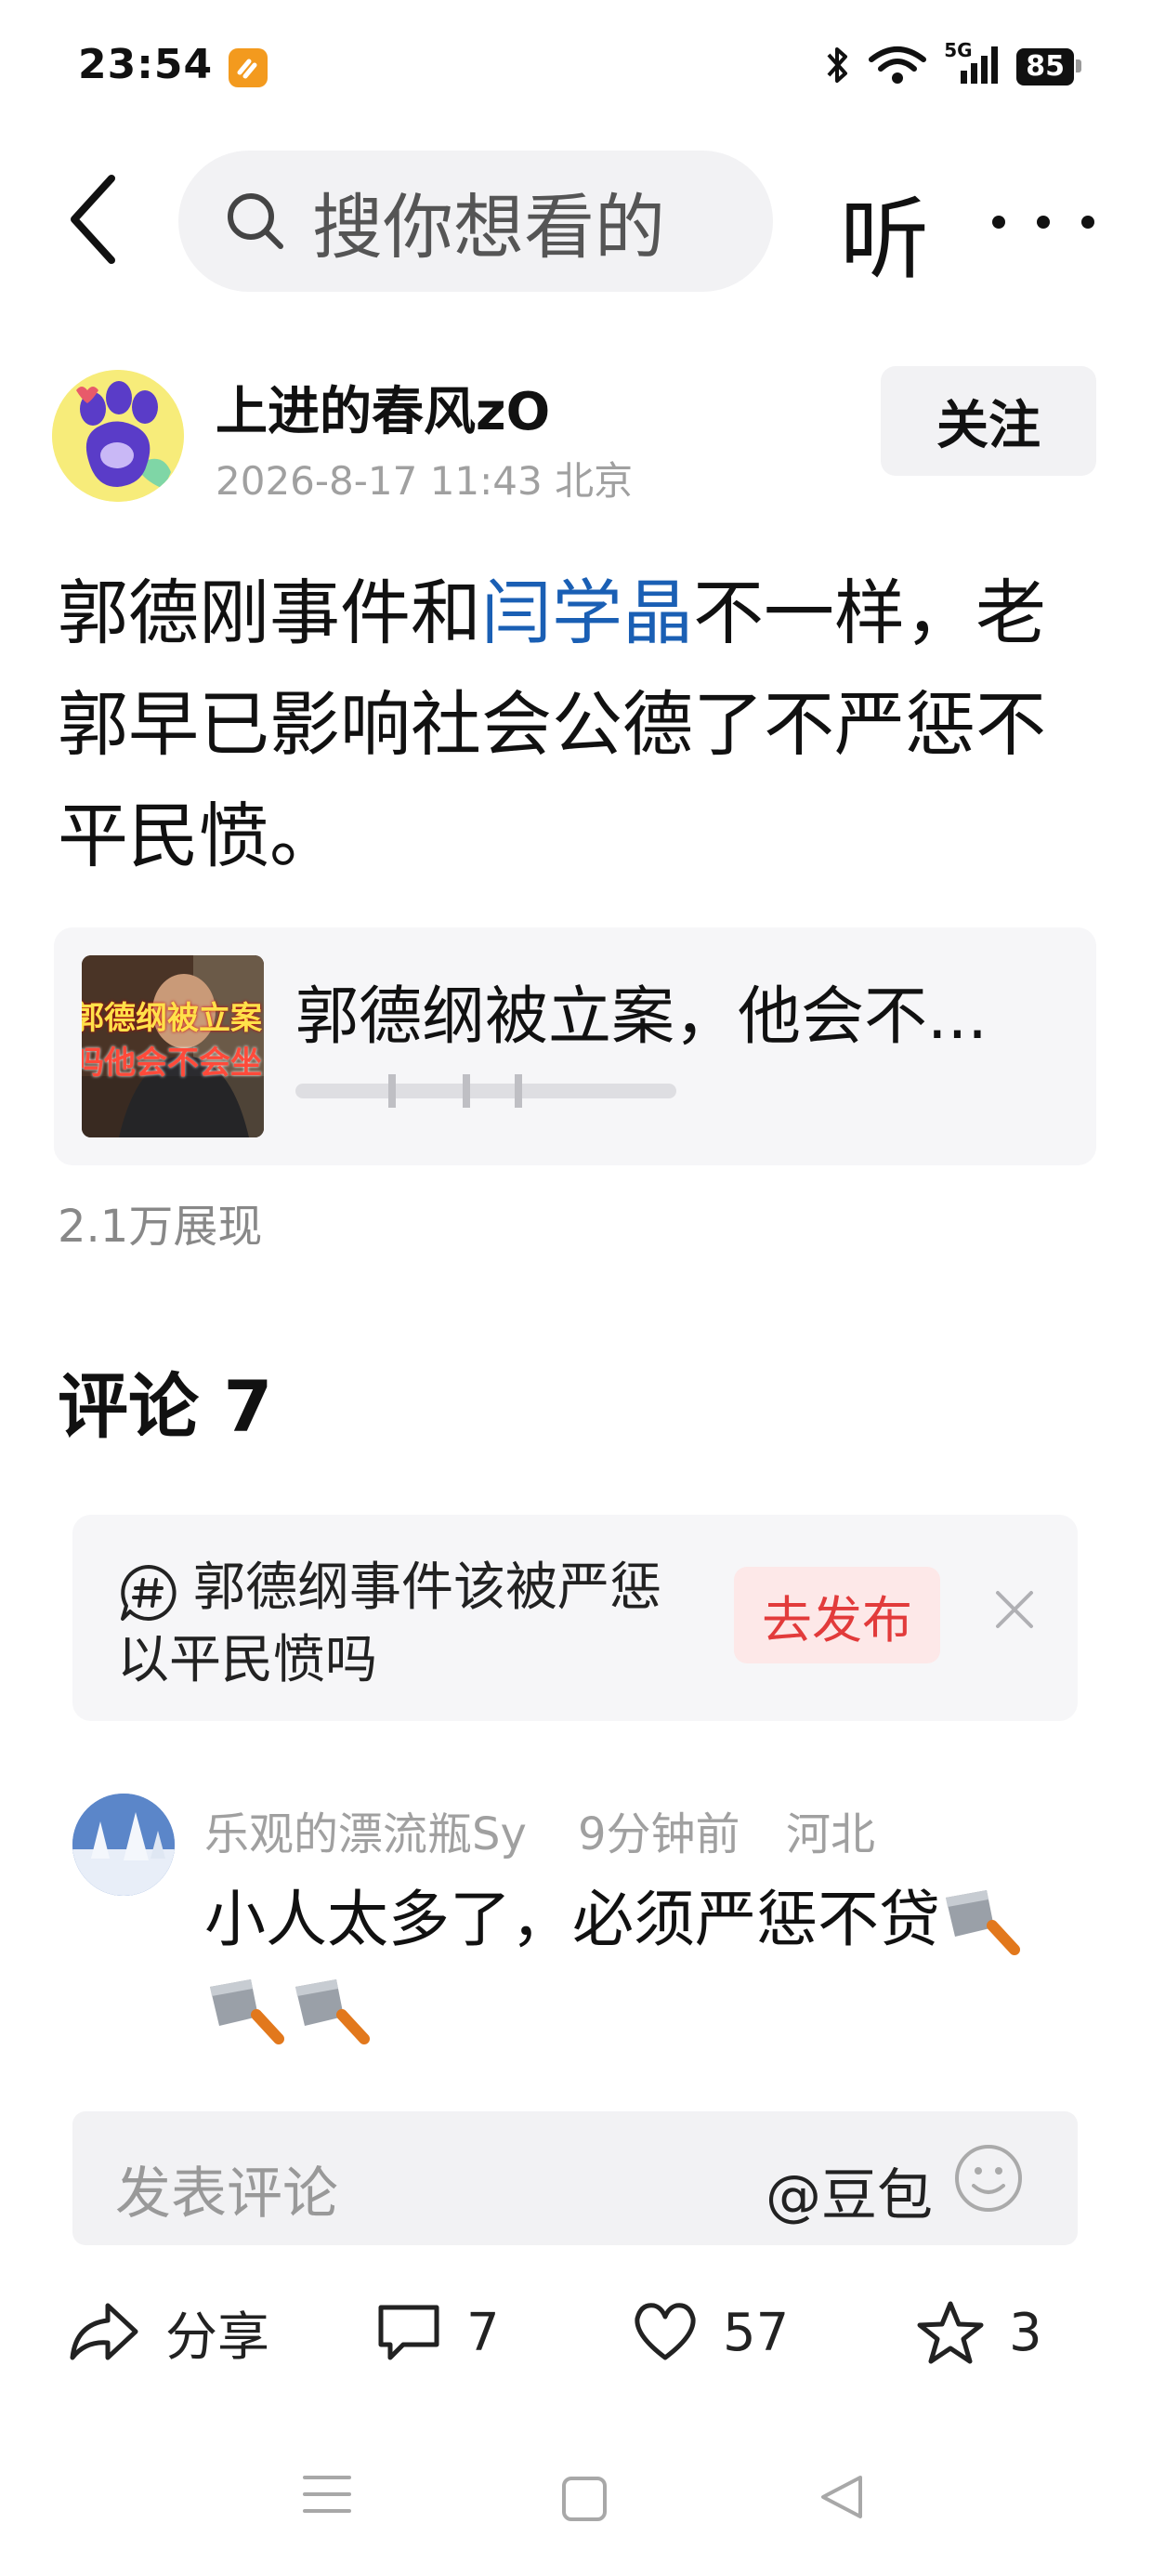 This screenshot has height=2576, width=1152. I want to click on network-type-label: 5G, so click(958, 50).